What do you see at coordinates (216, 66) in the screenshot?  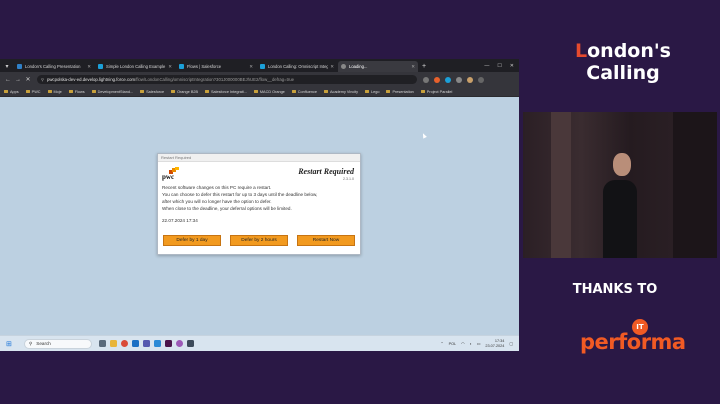 I see `browser-tab: Flows | Salesforce ✕` at bounding box center [216, 66].